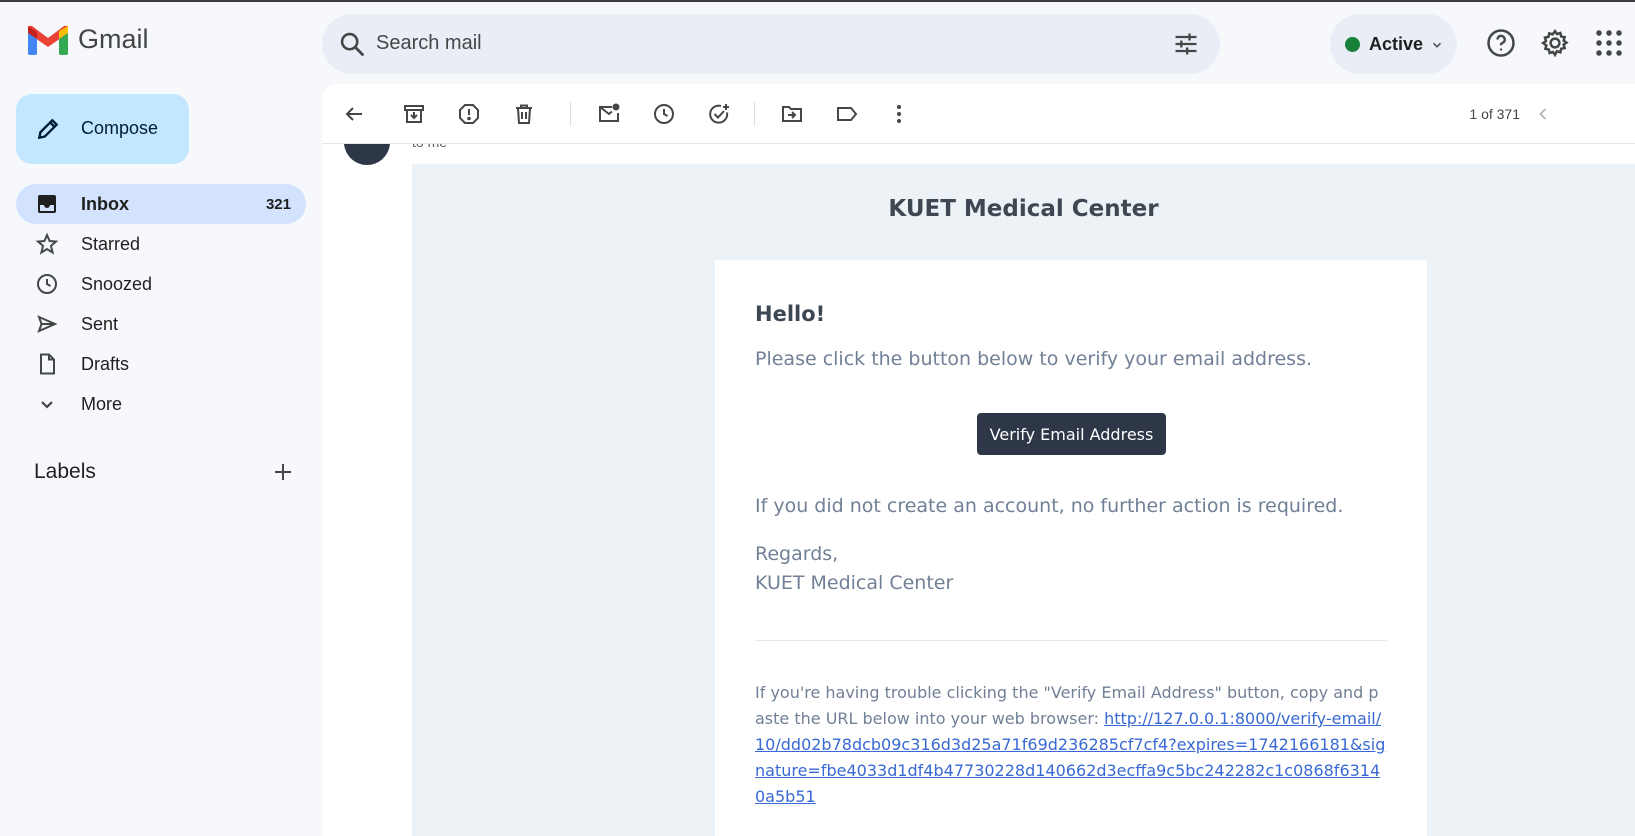  I want to click on draft-icon, so click(47, 364).